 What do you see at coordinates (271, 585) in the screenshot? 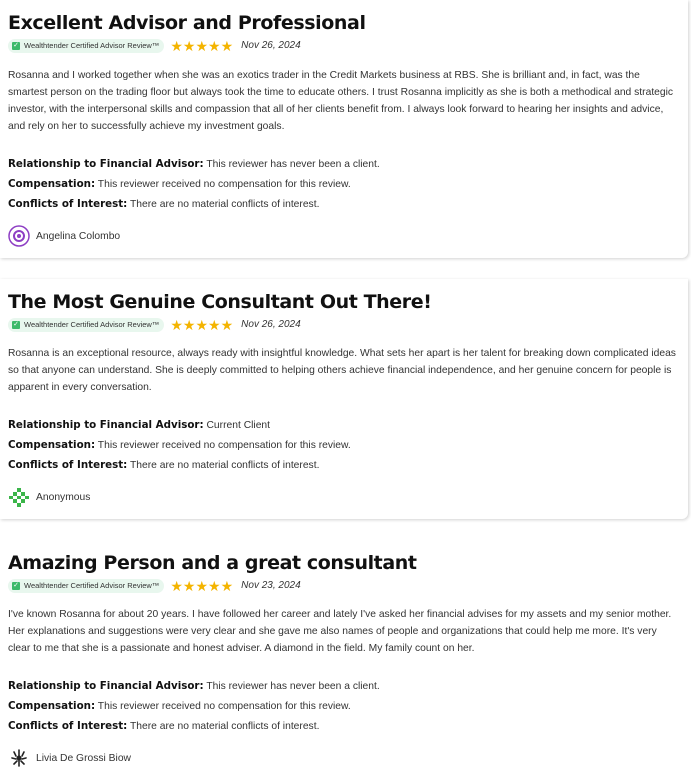
I see `review-date: Nov 23, 2024` at bounding box center [271, 585].